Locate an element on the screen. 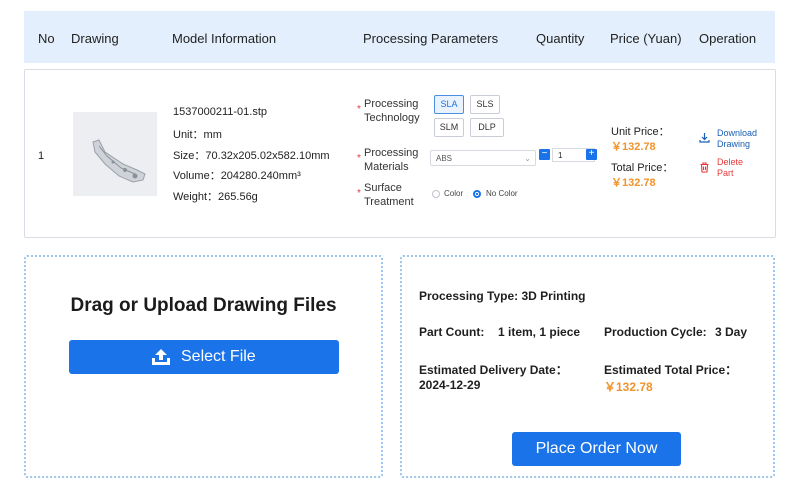 The height and width of the screenshot is (483, 800). delete-part-link: Delete Part is located at coordinates (721, 168).